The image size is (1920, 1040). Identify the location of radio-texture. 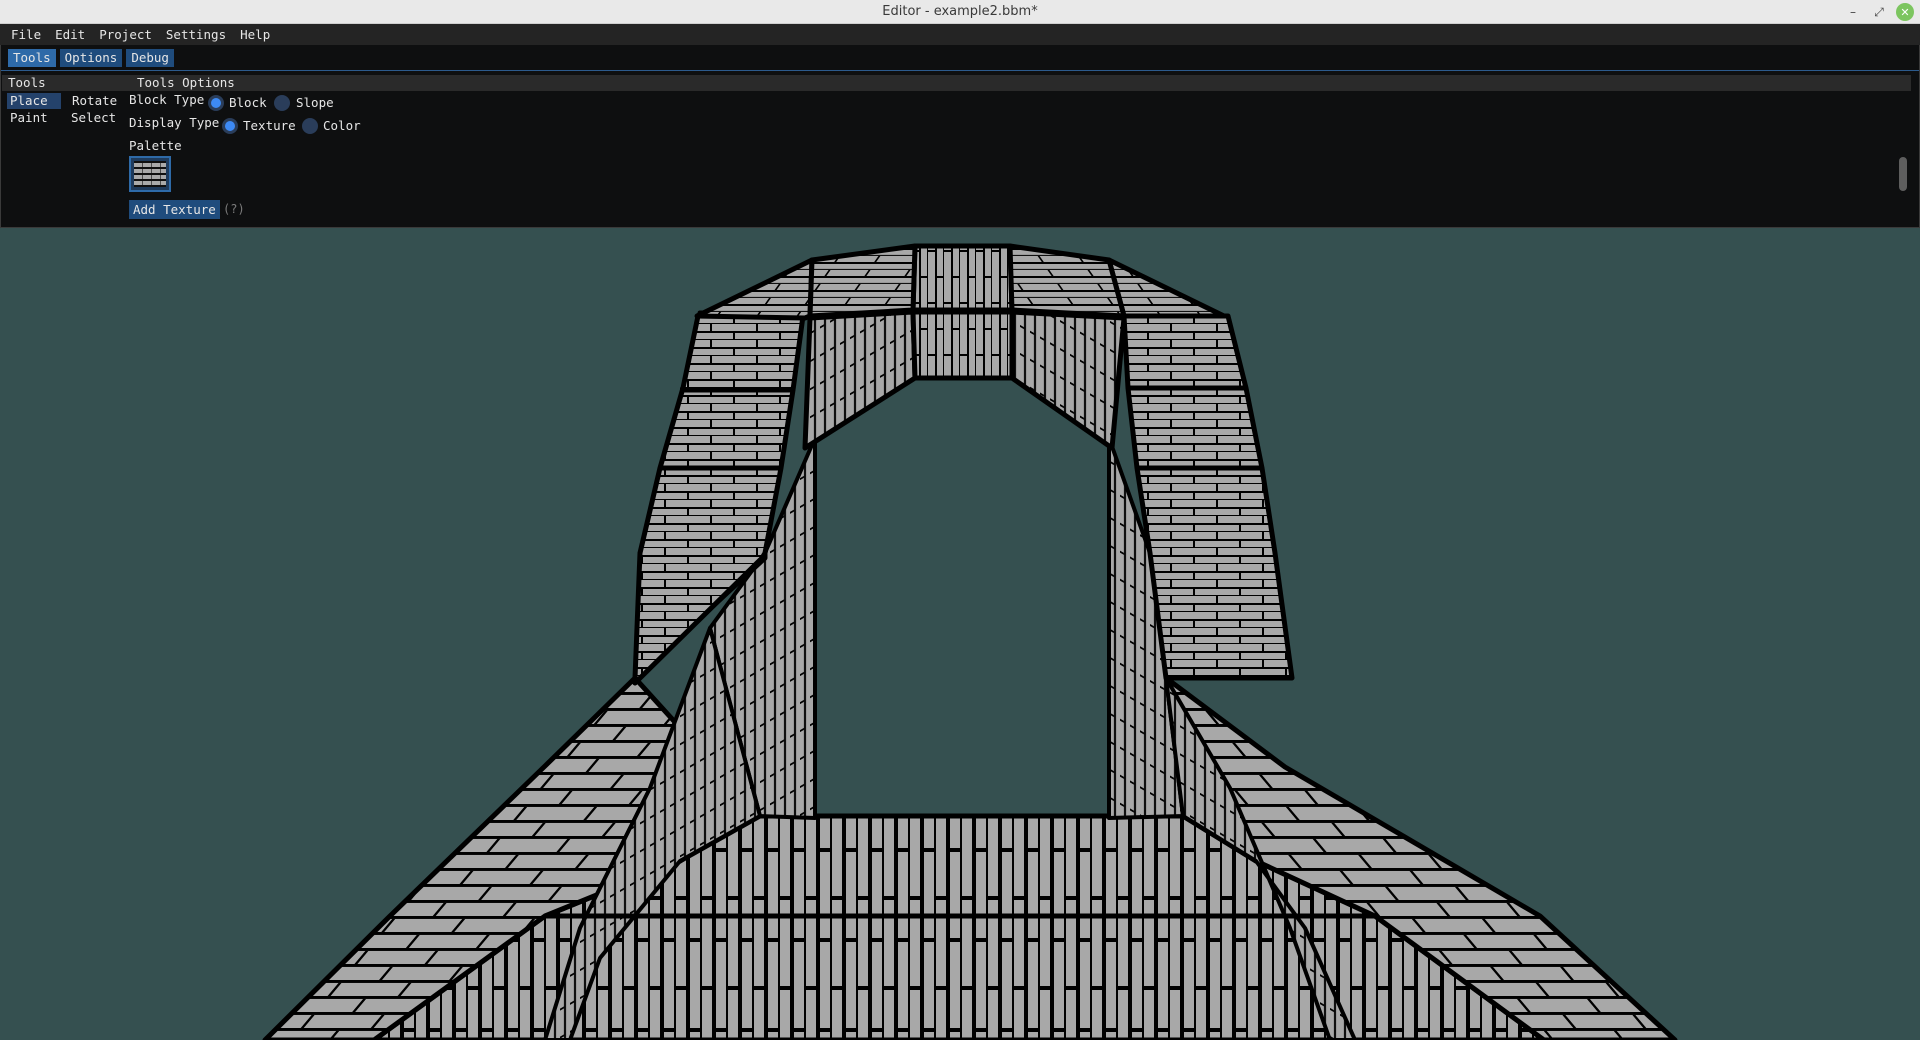
(230, 126).